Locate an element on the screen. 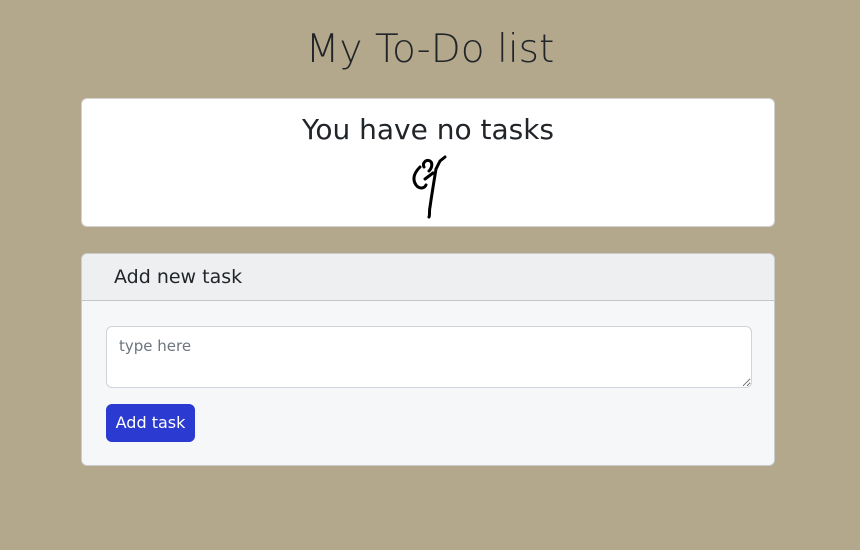 Image resolution: width=860 pixels, height=550 pixels. dancing-stick-figure-icon is located at coordinates (429, 187).